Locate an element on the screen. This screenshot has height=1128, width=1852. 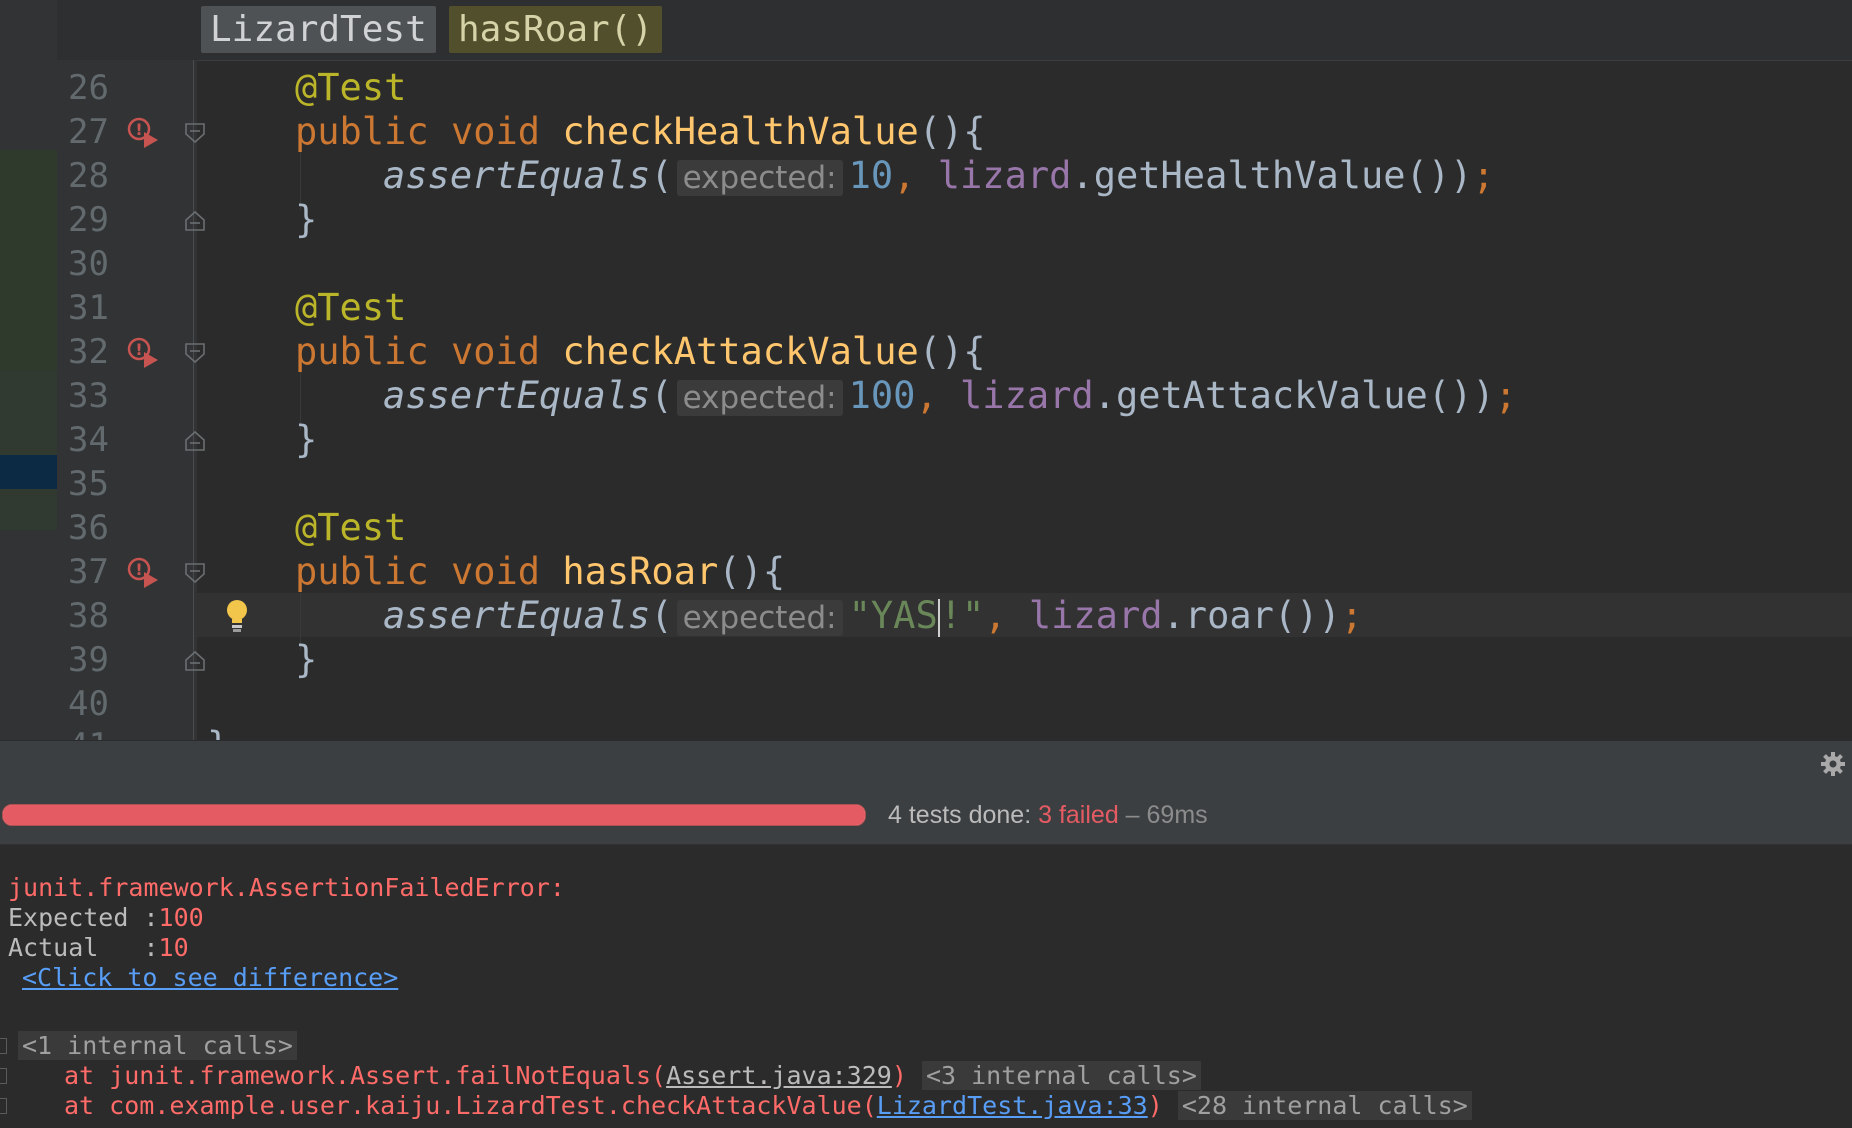
line-number: 28 is located at coordinates (88, 176).